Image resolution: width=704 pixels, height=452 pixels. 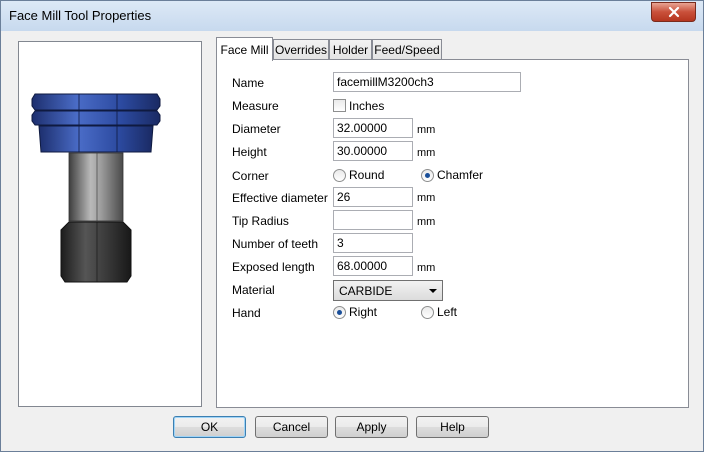 What do you see at coordinates (363, 312) in the screenshot?
I see `hand-right-label: Right` at bounding box center [363, 312].